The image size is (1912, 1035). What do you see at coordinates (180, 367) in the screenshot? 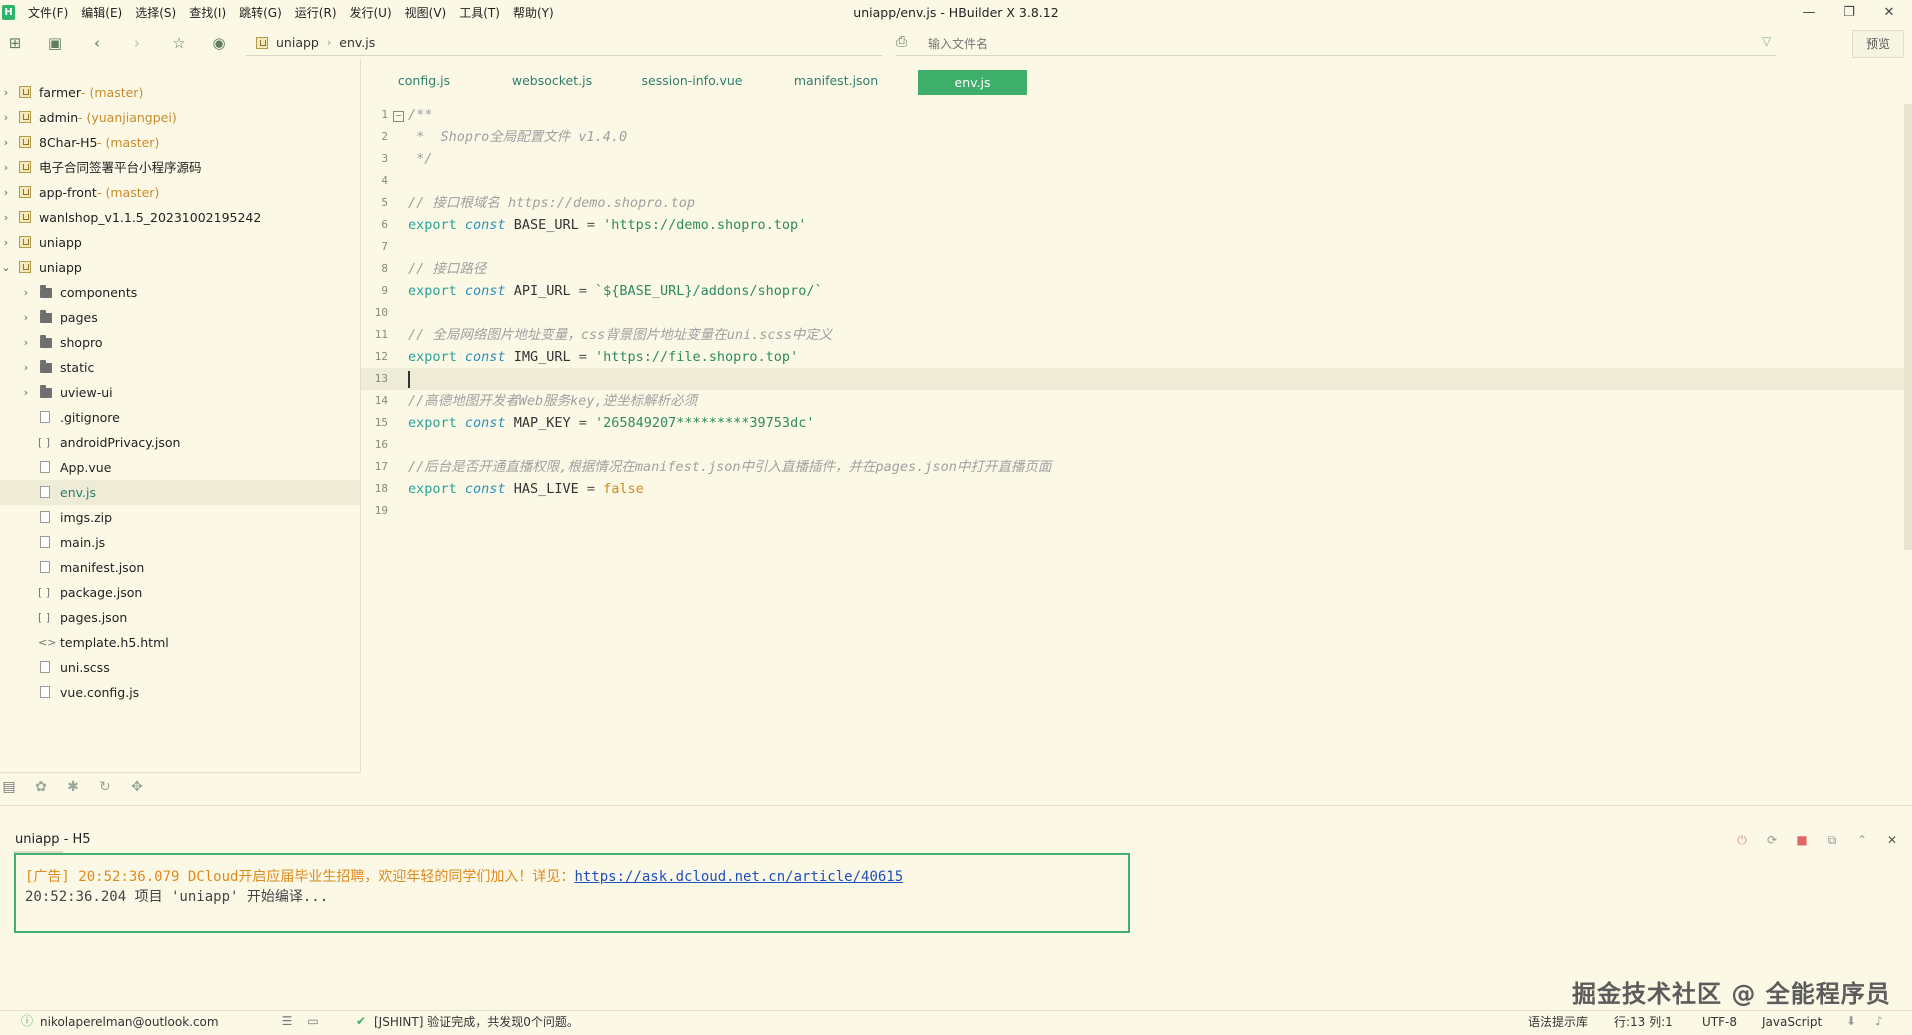
I see `folder-row: › static` at bounding box center [180, 367].